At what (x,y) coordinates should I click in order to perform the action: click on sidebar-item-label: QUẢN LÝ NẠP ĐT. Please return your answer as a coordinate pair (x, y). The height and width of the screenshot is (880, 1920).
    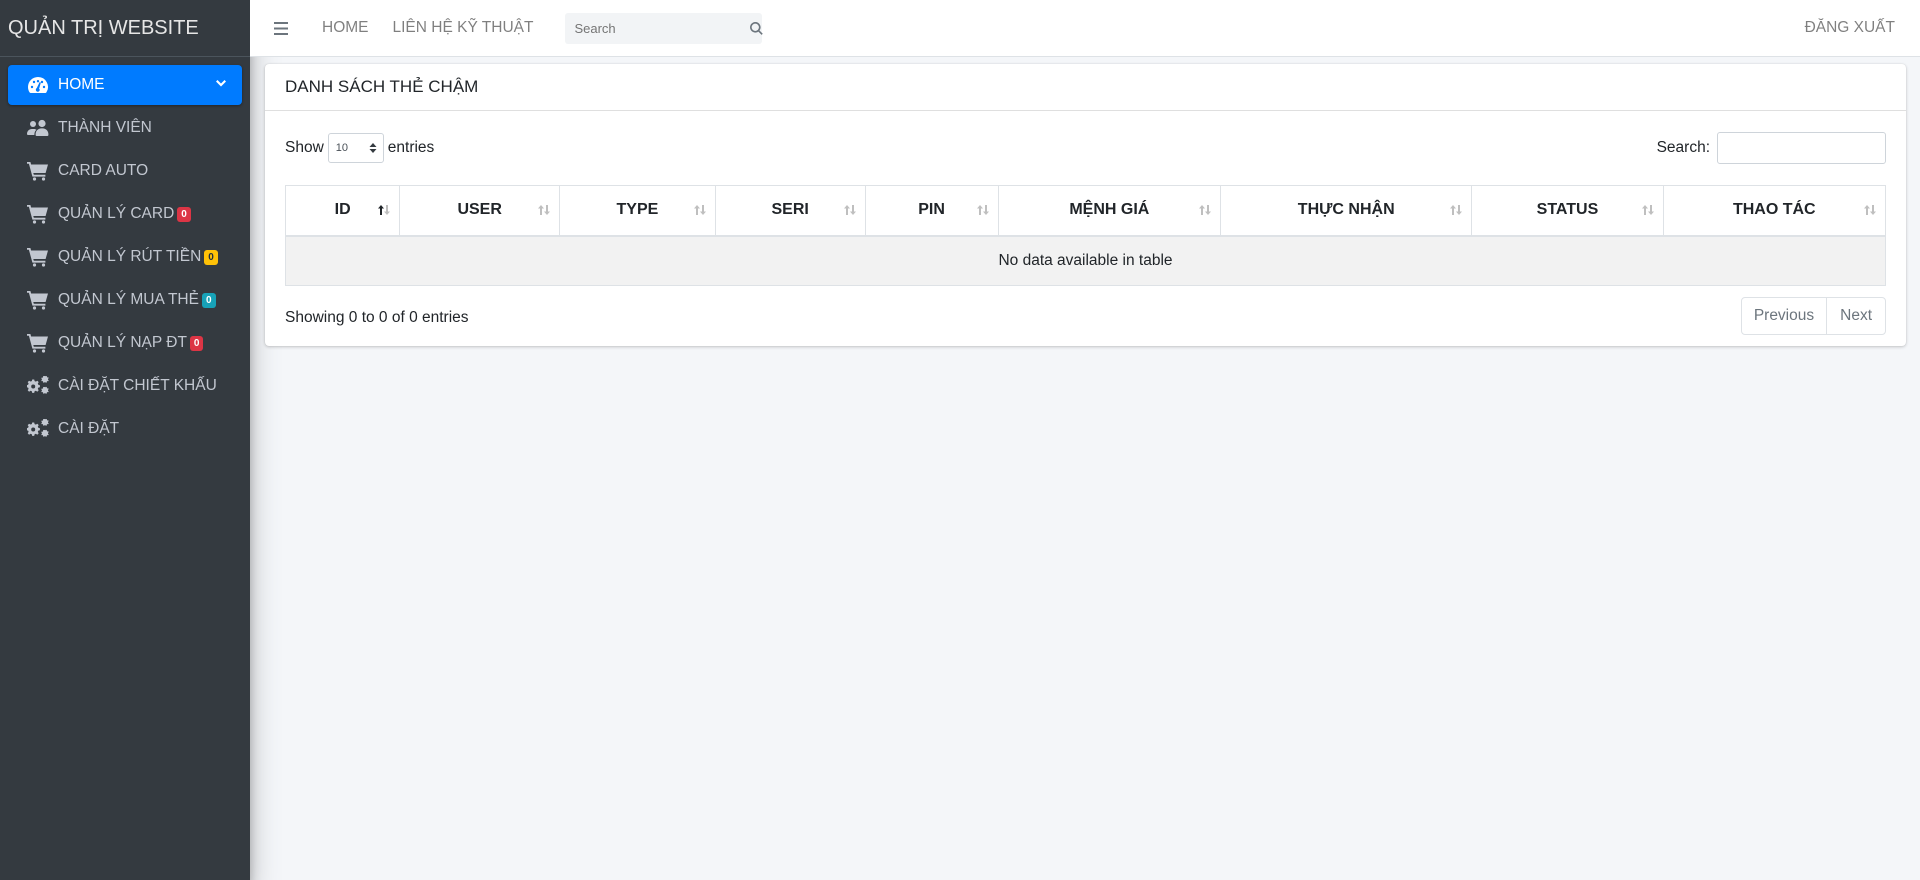
    Looking at the image, I should click on (122, 342).